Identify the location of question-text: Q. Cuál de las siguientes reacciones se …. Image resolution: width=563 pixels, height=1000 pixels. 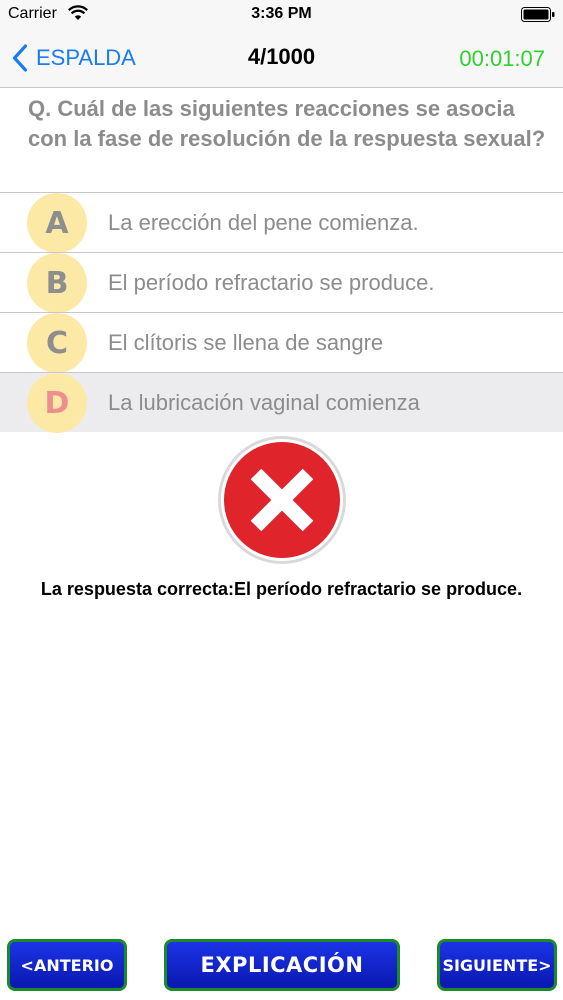
(287, 123).